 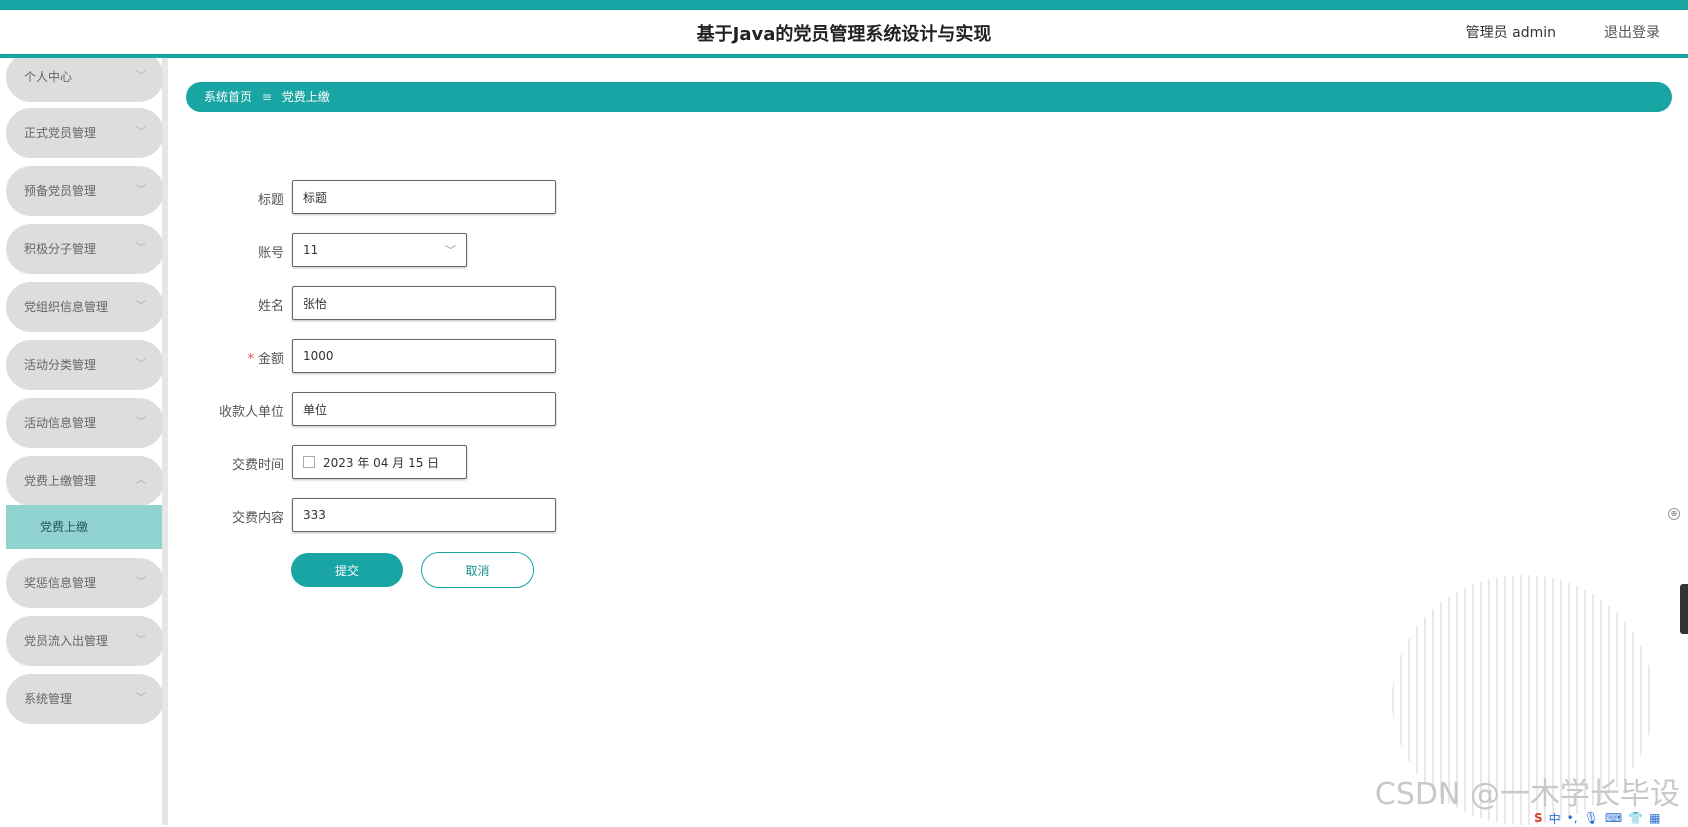 I want to click on sidebar-item-label: 正式党员管理, so click(x=60, y=133).